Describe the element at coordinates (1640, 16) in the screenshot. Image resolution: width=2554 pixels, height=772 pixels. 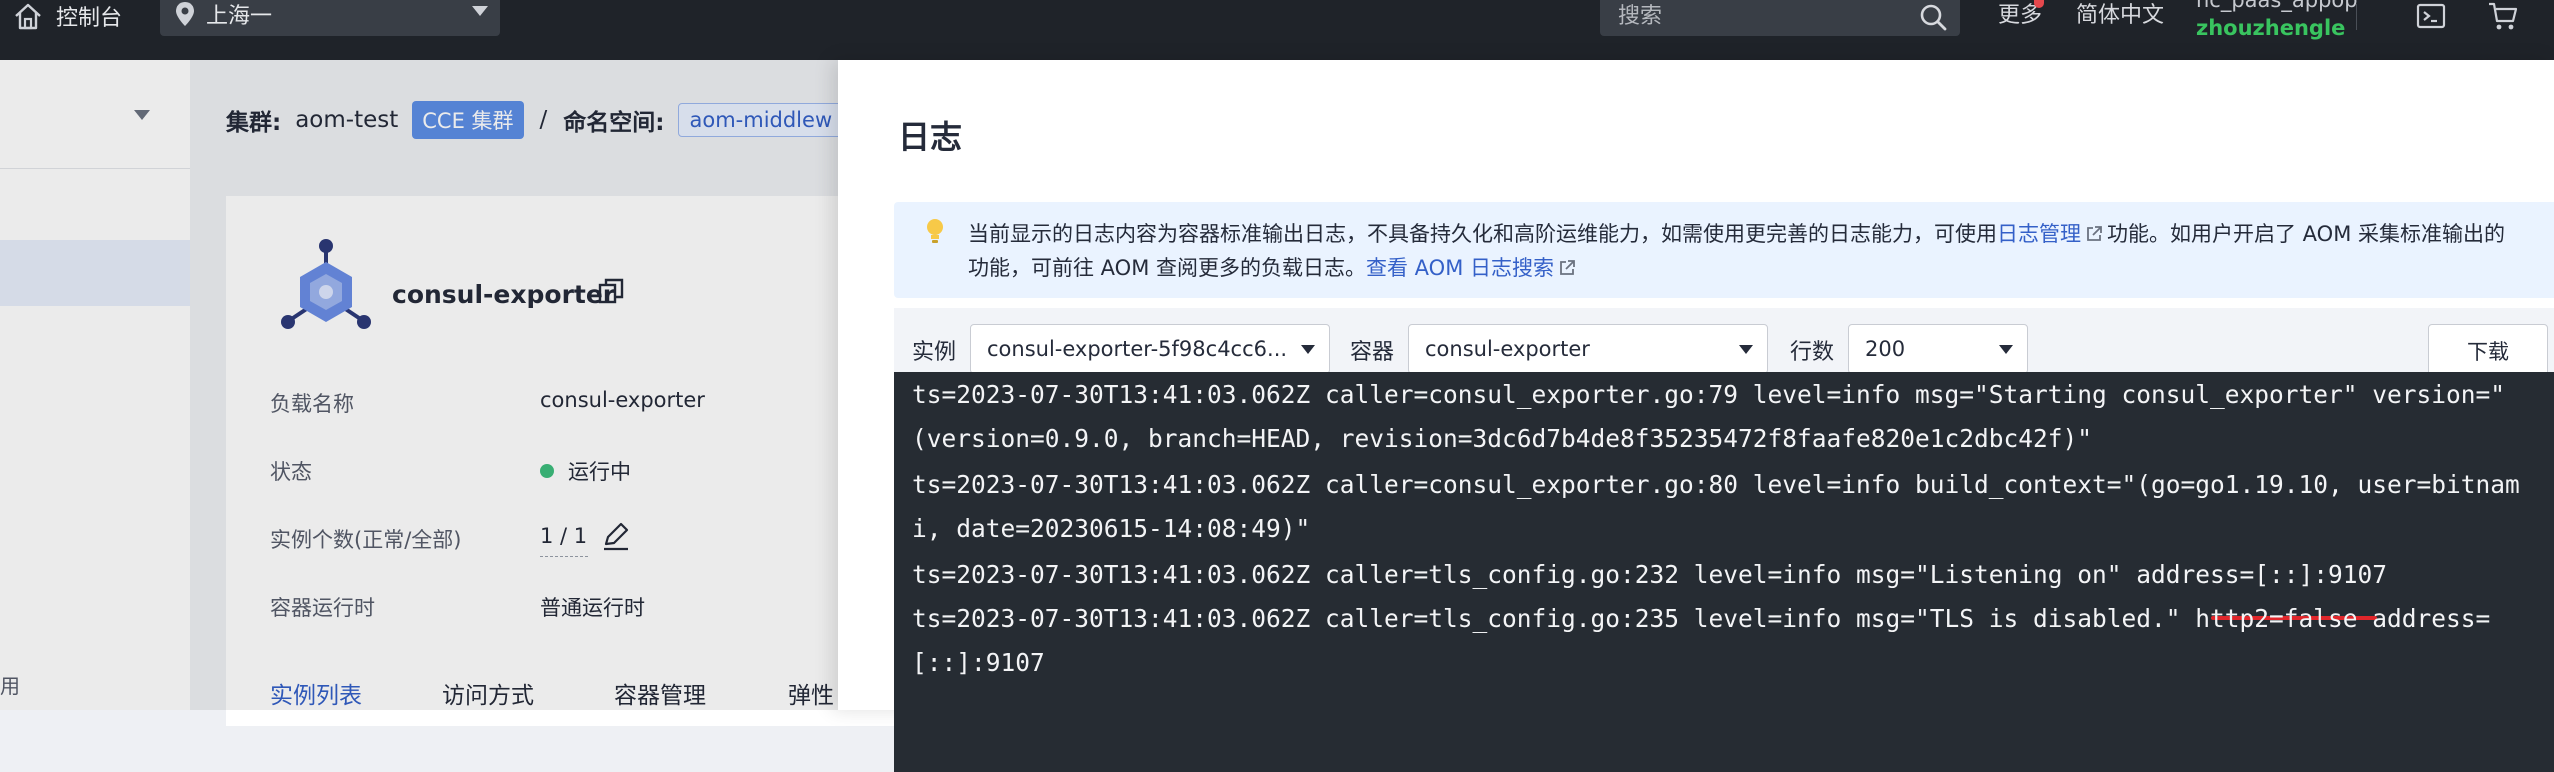
I see `search-placeholder: 搜索` at that location.